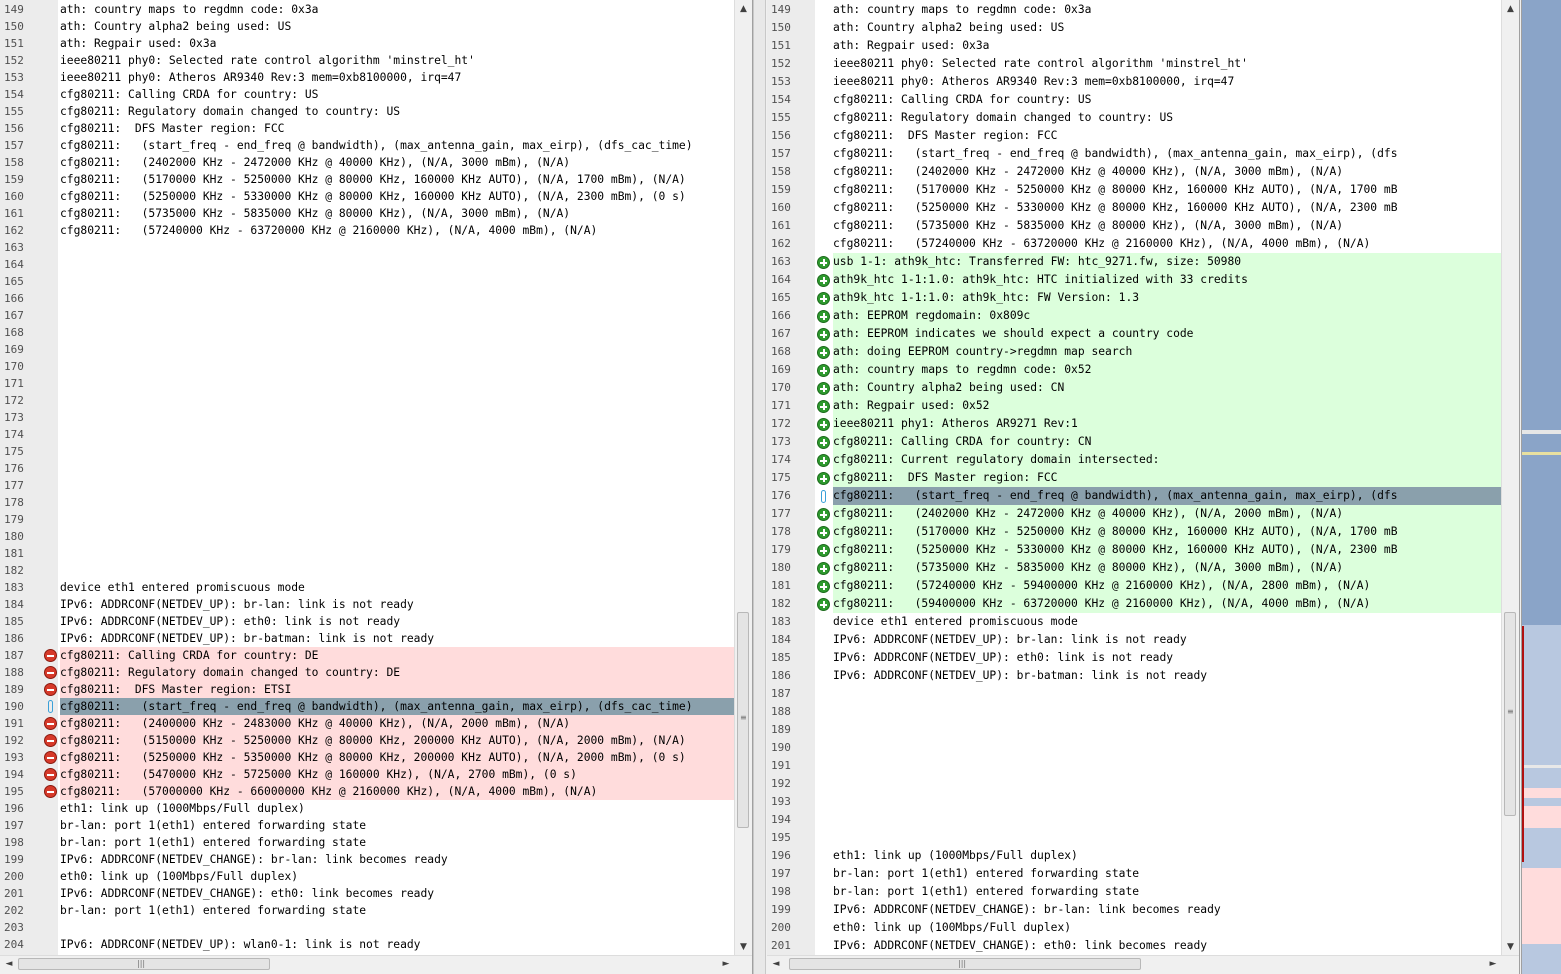 The width and height of the screenshot is (1561, 974). I want to click on left-scroll-right-button: ►, so click(726, 964).